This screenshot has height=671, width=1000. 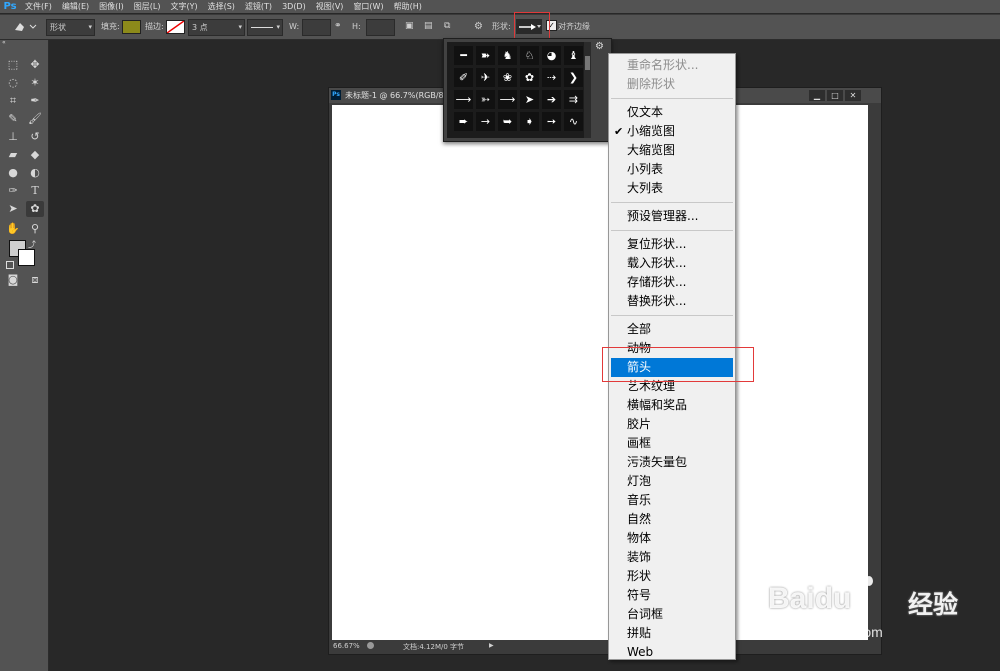 What do you see at coordinates (35, 191) in the screenshot?
I see `type-tool-icon: T` at bounding box center [35, 191].